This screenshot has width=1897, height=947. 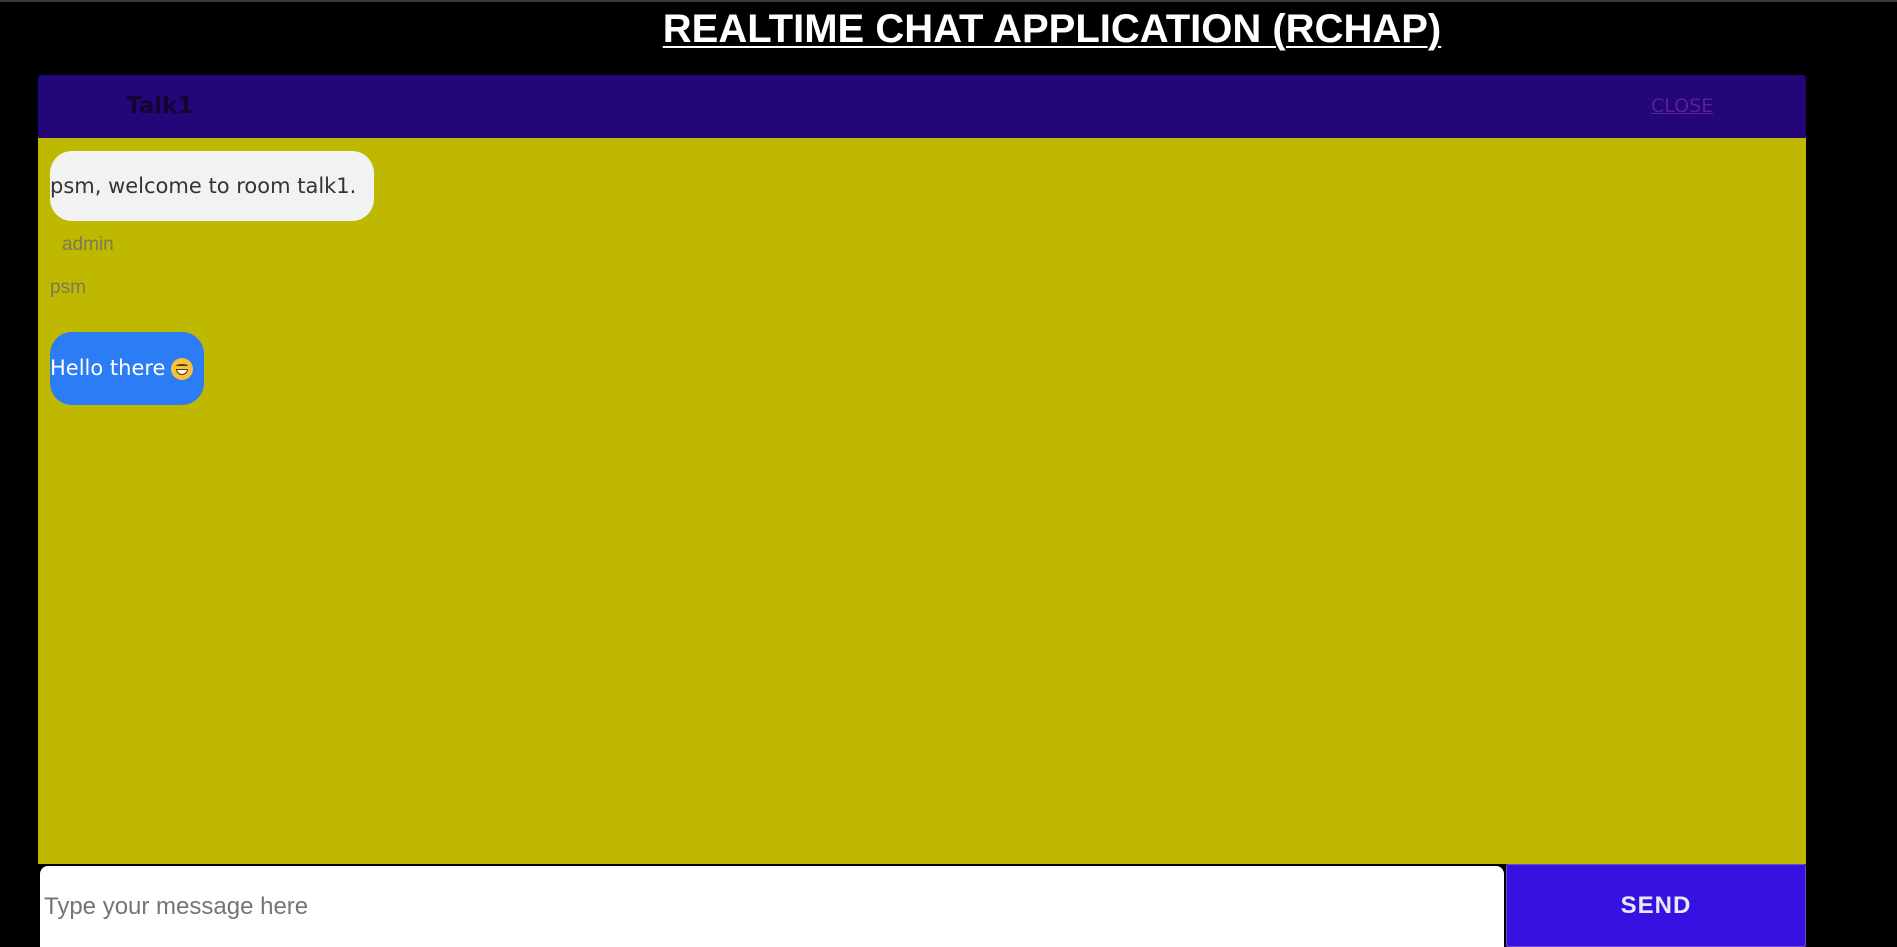 I want to click on app-title: REALTIME CHAT APPLICATION (RCHAP), so click(x=1052, y=29).